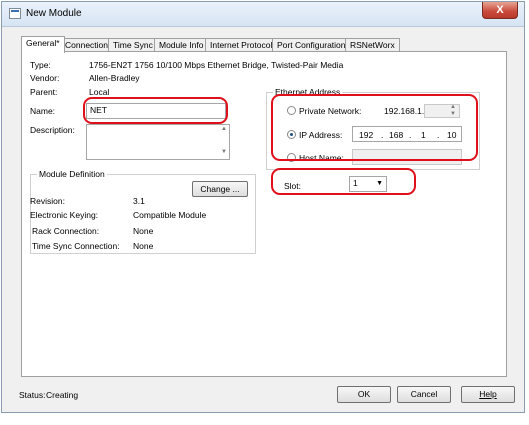 This screenshot has width=529, height=425. Describe the element at coordinates (143, 231) in the screenshot. I see `rack-connection-value: None` at that location.